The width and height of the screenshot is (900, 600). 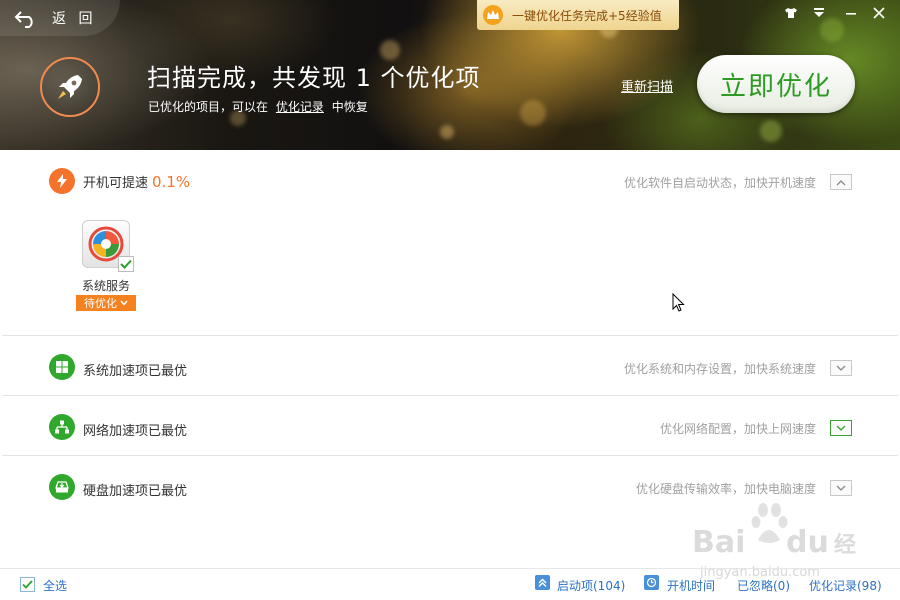 What do you see at coordinates (62, 367) in the screenshot?
I see `windows-icon` at bounding box center [62, 367].